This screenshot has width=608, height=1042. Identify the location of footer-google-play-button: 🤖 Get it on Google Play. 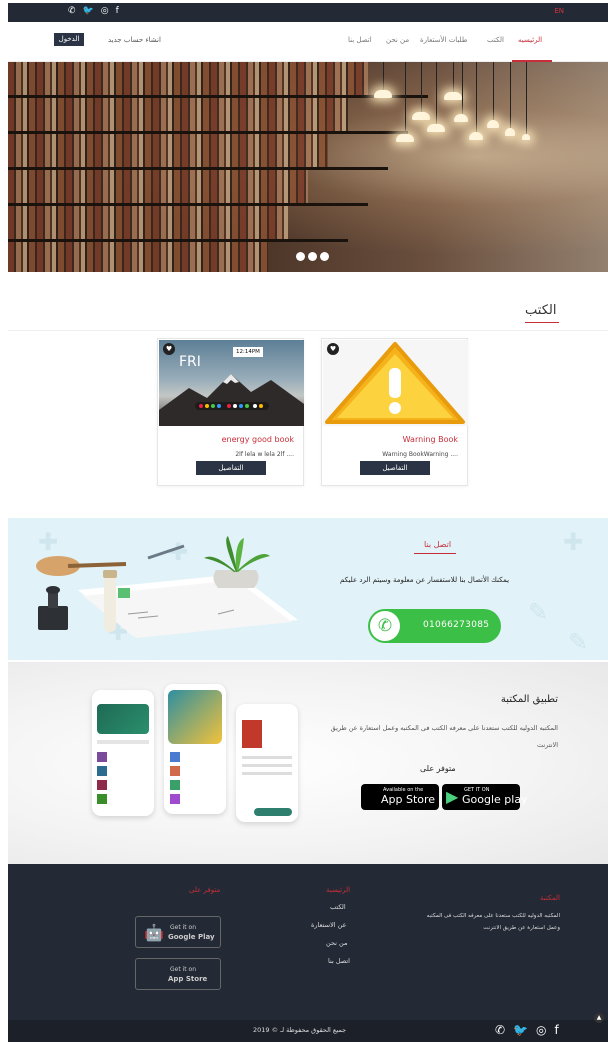
(178, 932).